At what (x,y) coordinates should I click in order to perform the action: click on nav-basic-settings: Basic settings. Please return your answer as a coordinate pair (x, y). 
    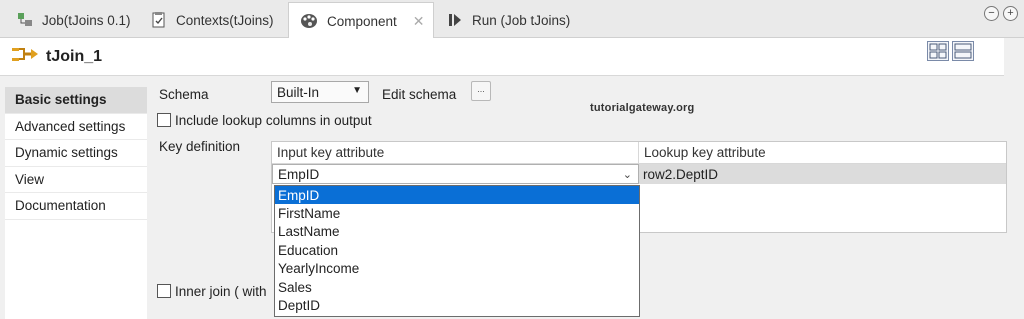
    Looking at the image, I should click on (76, 100).